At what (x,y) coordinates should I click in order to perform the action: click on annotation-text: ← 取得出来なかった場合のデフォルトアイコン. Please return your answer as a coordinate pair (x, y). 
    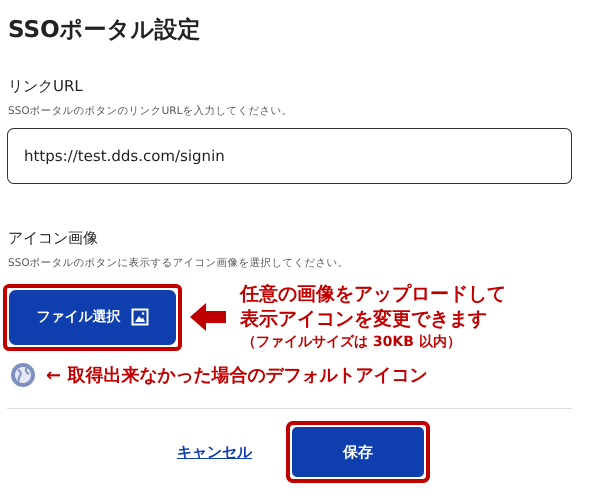
    Looking at the image, I should click on (237, 375).